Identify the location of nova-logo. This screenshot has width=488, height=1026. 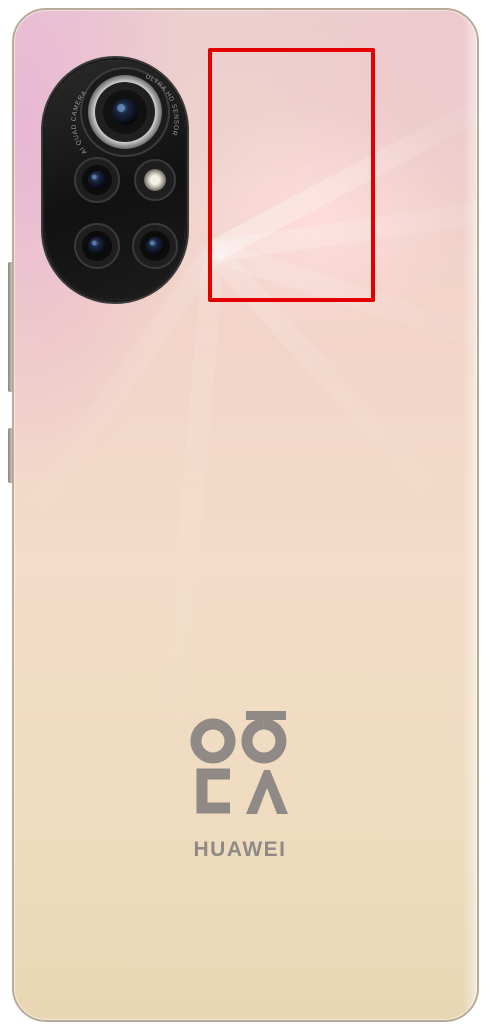
(239, 762).